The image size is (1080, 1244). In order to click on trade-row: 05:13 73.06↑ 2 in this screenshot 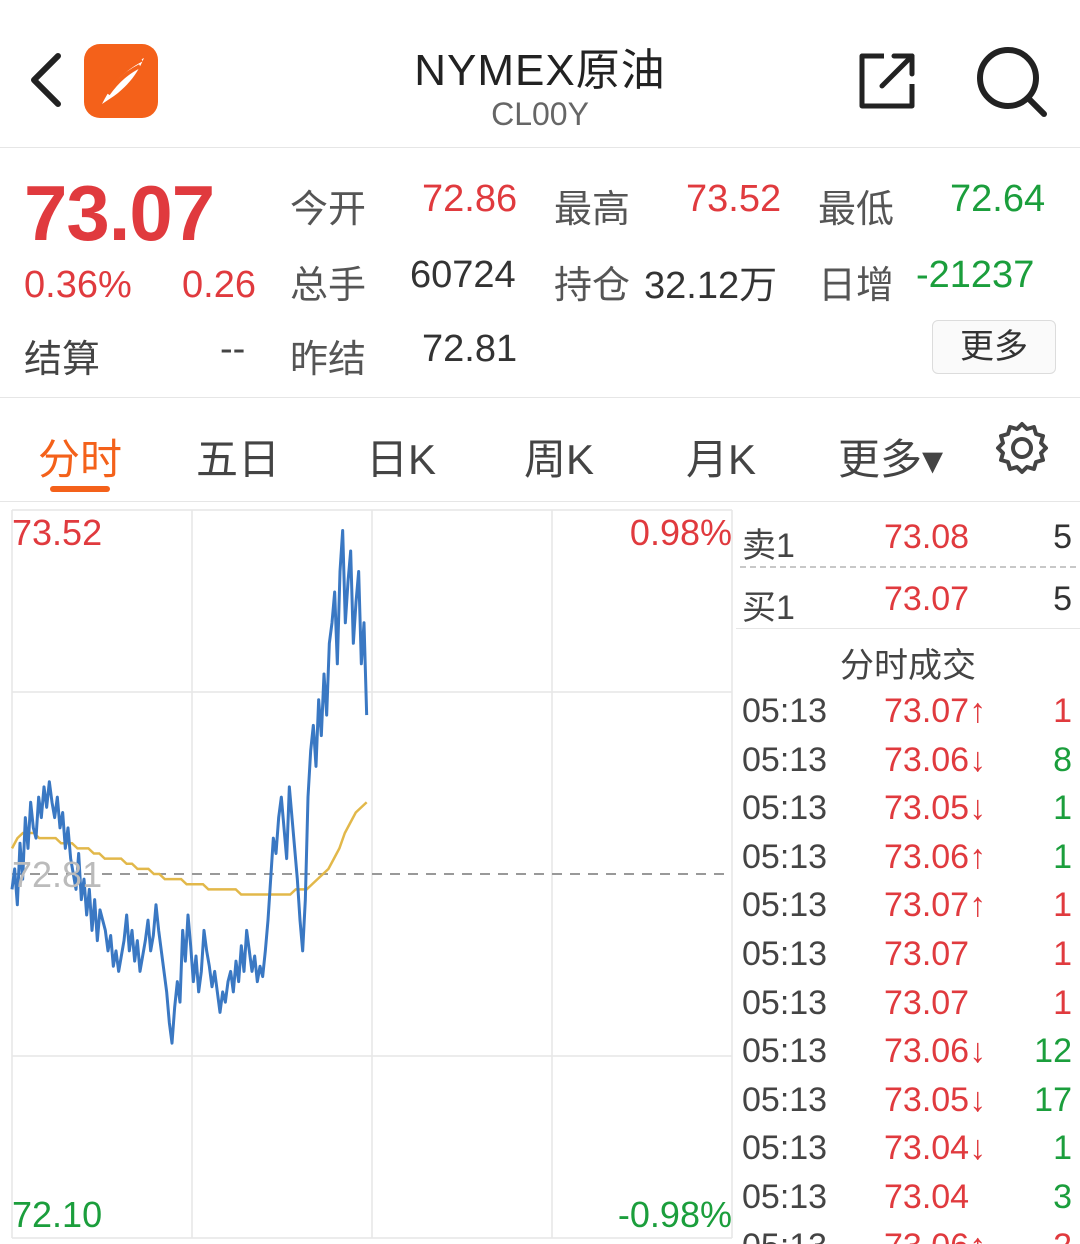, I will do `click(908, 1235)`.